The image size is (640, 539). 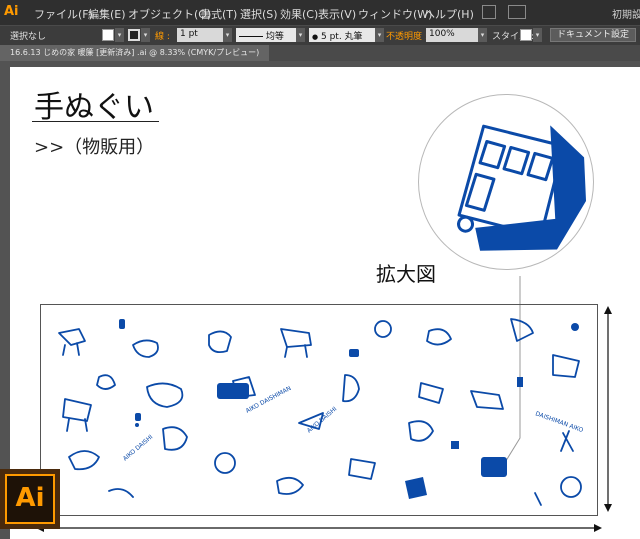 I want to click on menu-effect: 効果(C), so click(x=299, y=14).